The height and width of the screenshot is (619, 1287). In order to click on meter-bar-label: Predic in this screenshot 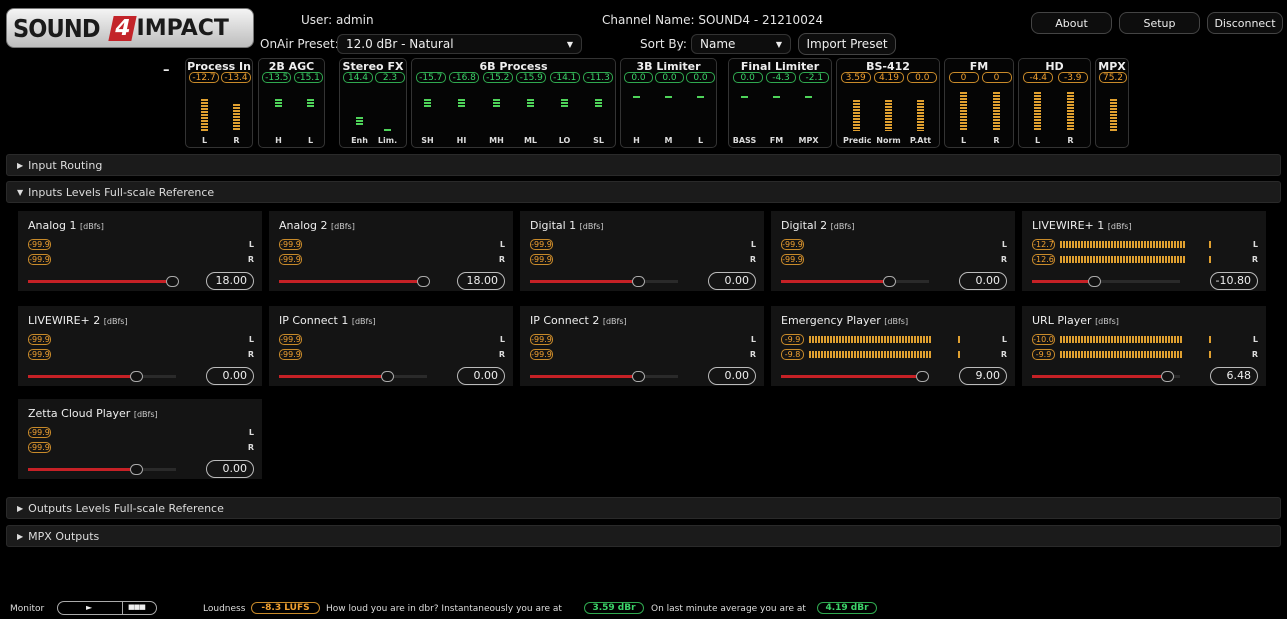, I will do `click(857, 140)`.